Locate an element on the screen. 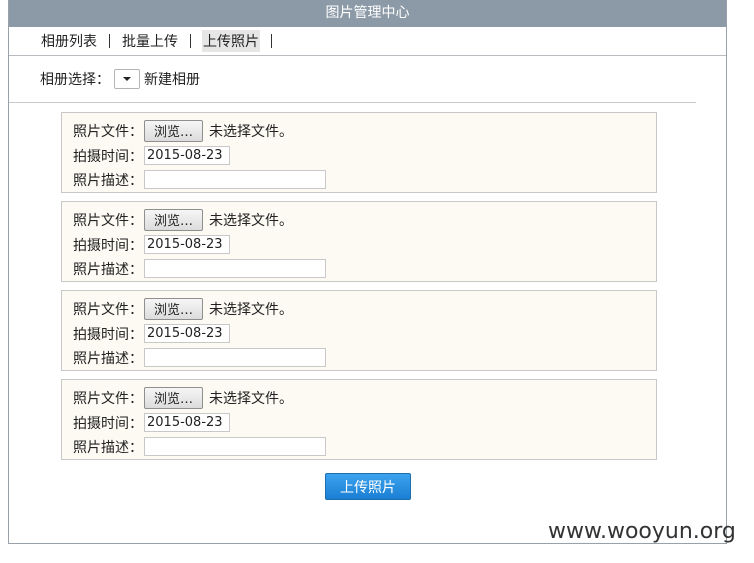 The width and height of the screenshot is (754, 563). new-album-link: 新建相册 is located at coordinates (172, 79).